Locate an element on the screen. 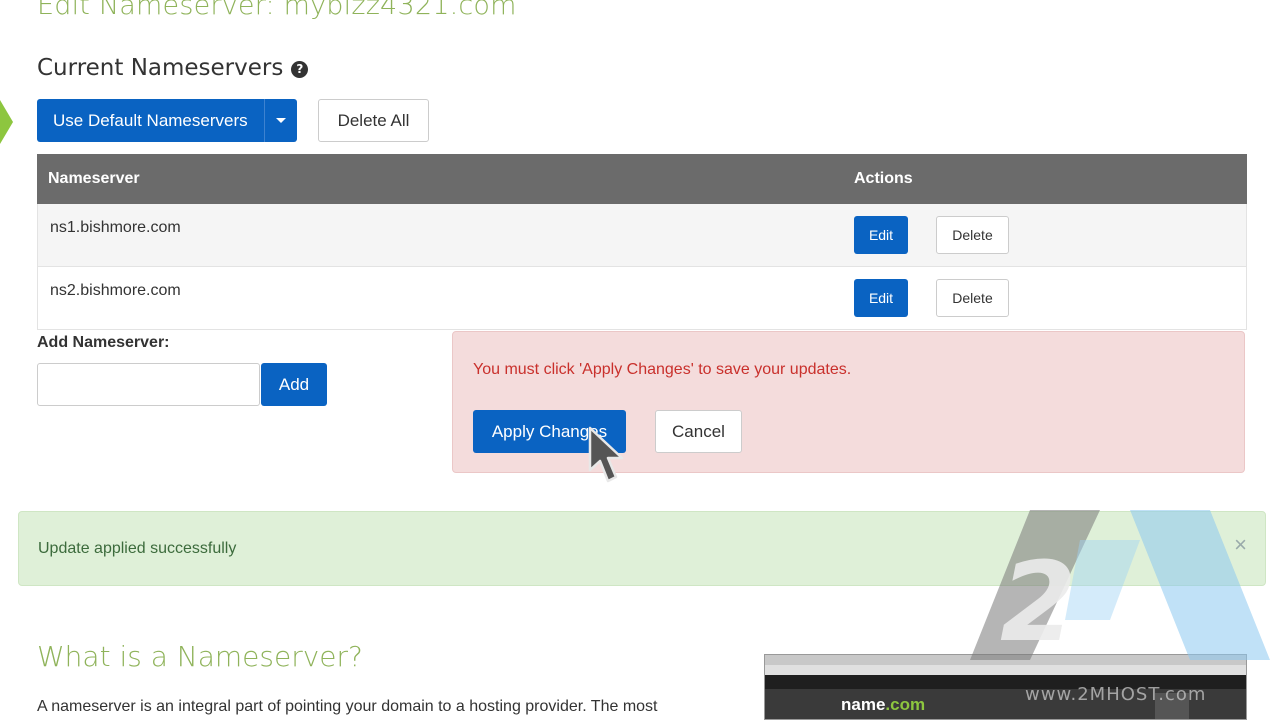 This screenshot has height=720, width=1280. thumbnail-logo: name.com is located at coordinates (883, 705).